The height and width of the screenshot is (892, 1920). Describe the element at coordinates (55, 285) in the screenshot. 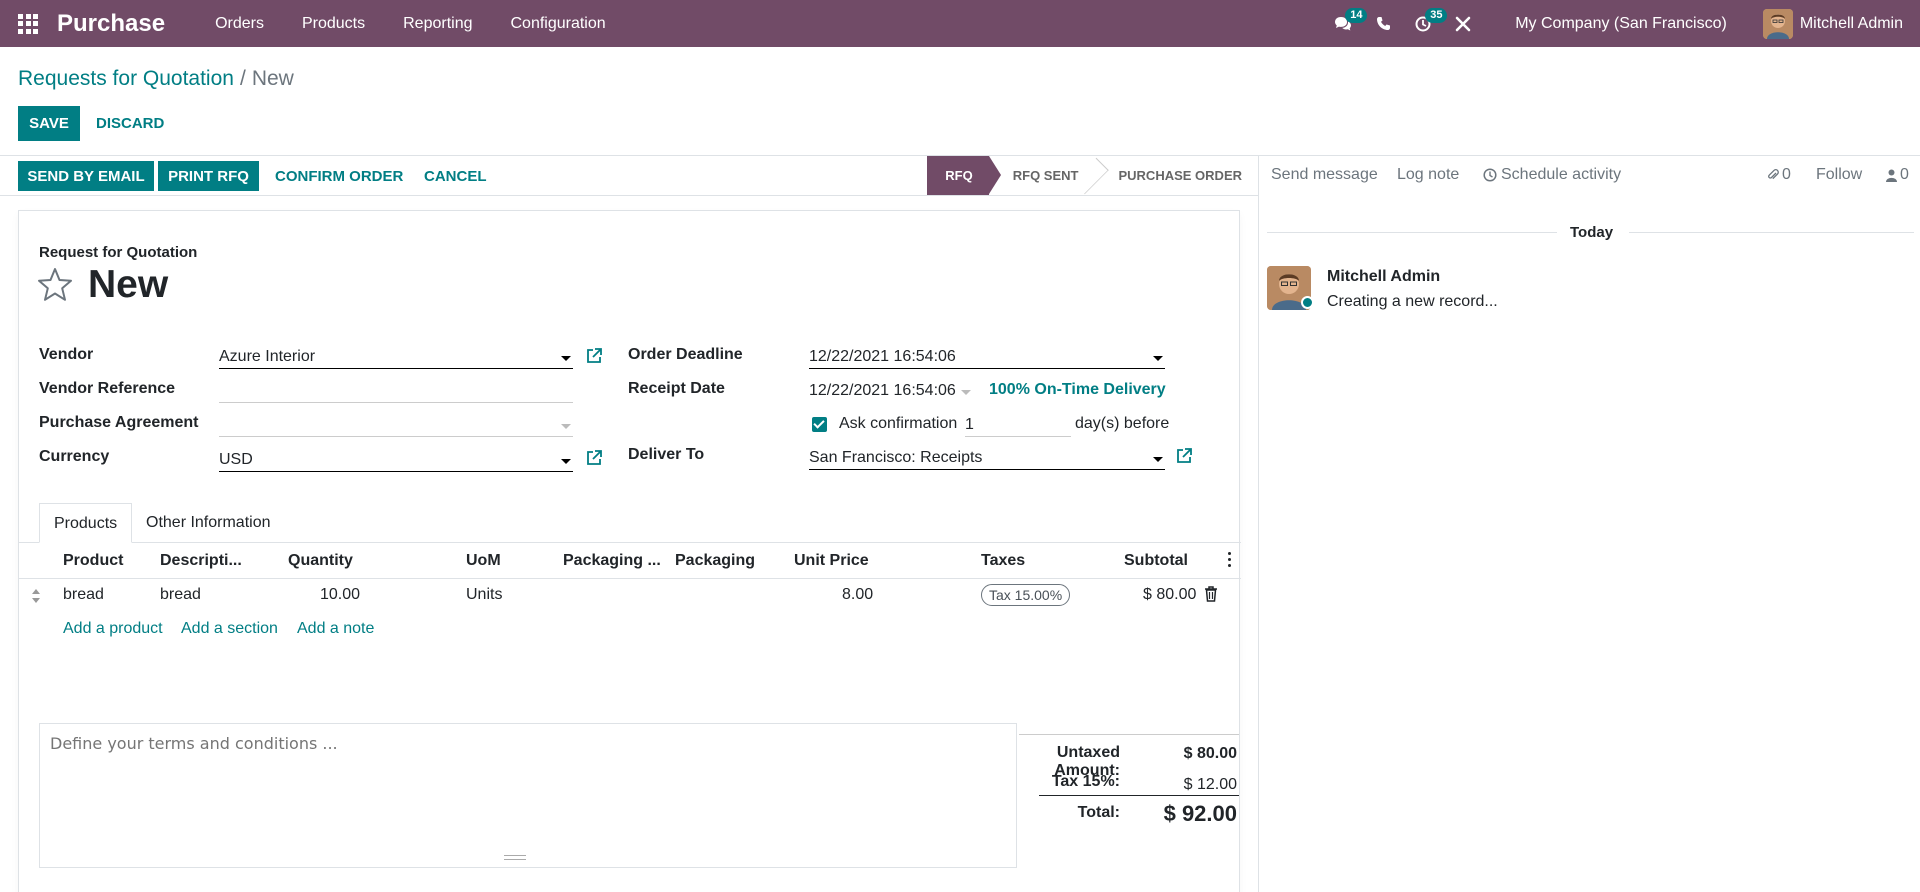

I see `star-icon` at that location.